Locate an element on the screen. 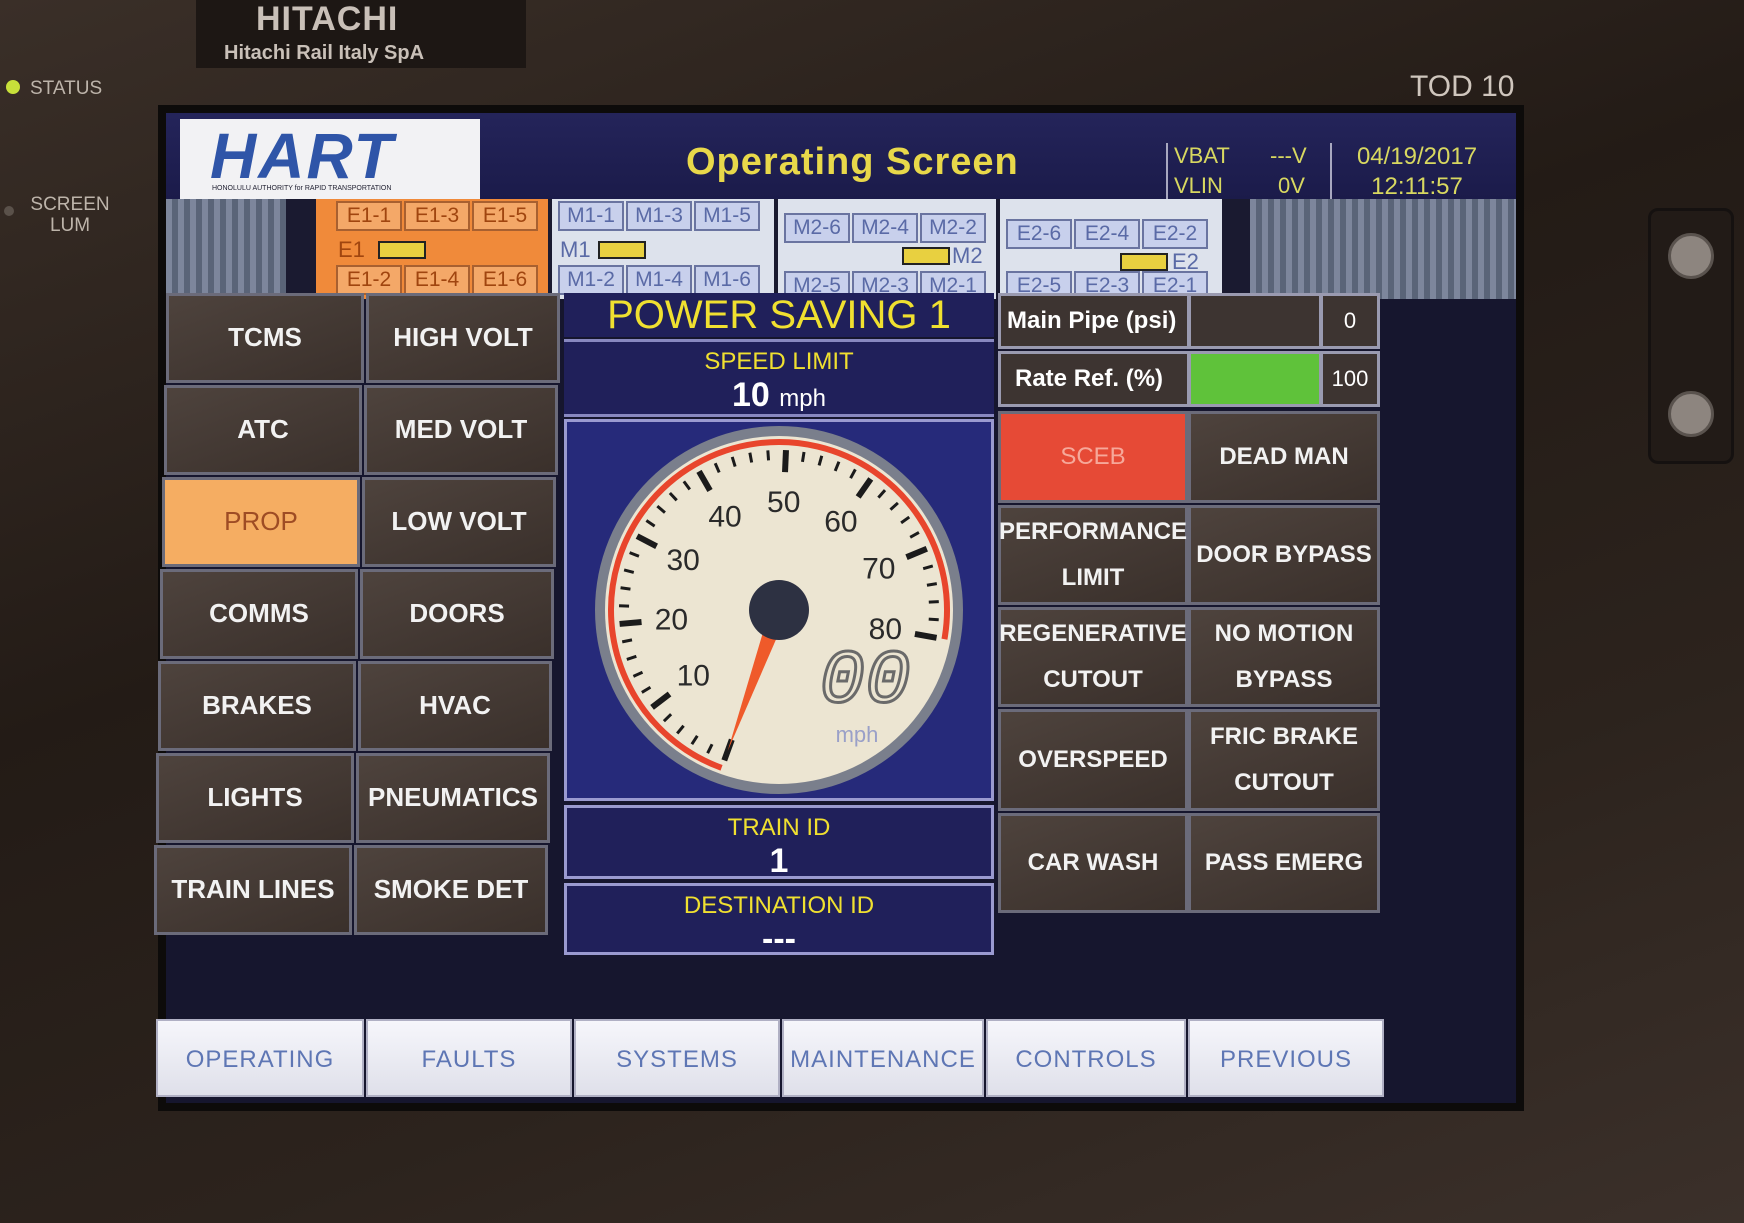 This screenshot has height=1223, width=1744. time-text: 12:11:57 is located at coordinates (1417, 186).